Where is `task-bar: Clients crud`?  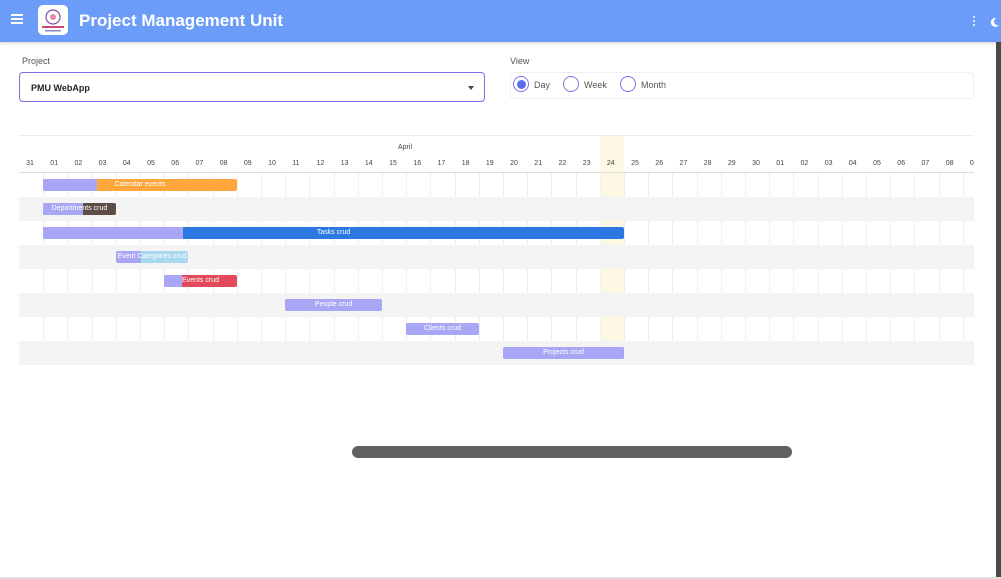
task-bar: Clients crud is located at coordinates (442, 329).